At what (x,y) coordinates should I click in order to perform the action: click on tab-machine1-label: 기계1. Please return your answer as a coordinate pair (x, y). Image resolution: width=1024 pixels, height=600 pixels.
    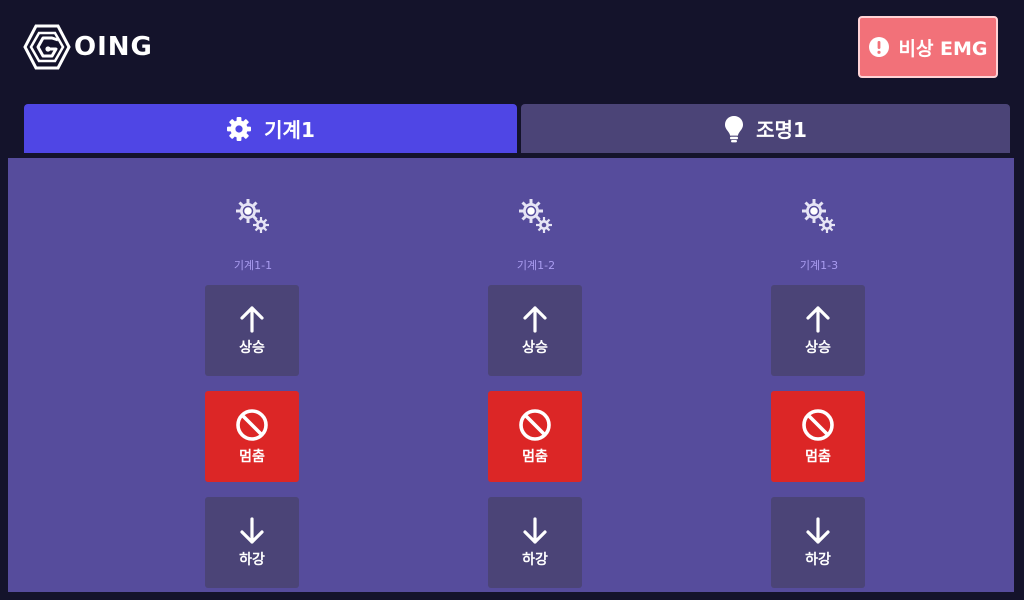
    Looking at the image, I should click on (289, 130).